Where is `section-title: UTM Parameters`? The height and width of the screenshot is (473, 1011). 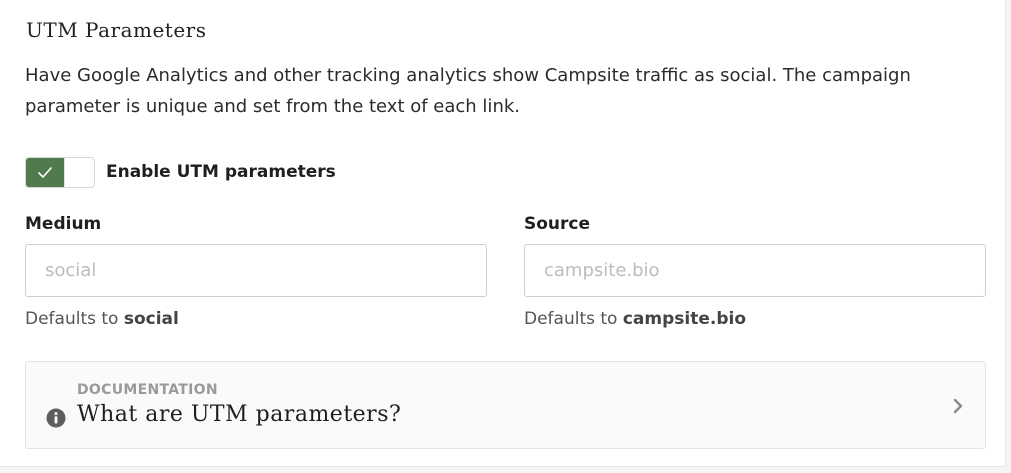
section-title: UTM Parameters is located at coordinates (116, 30).